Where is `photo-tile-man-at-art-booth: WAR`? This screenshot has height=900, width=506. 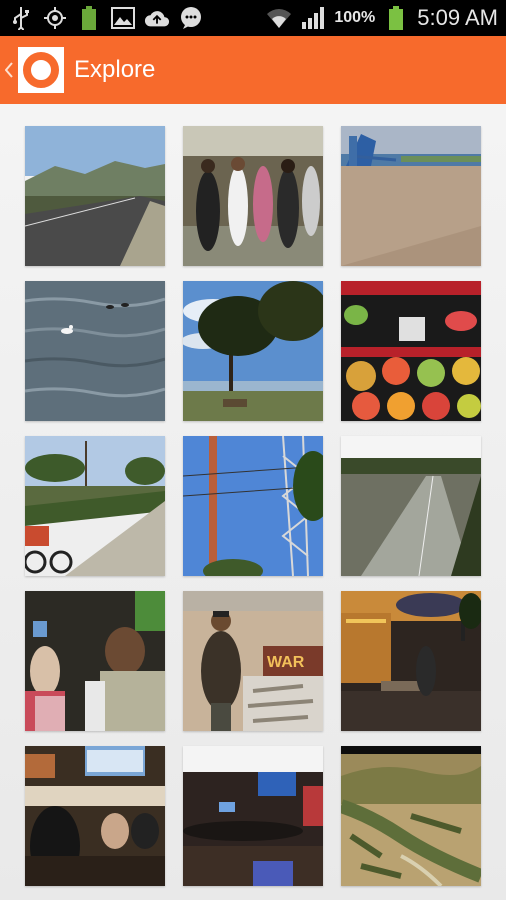
photo-tile-man-at-art-booth: WAR is located at coordinates (253, 661).